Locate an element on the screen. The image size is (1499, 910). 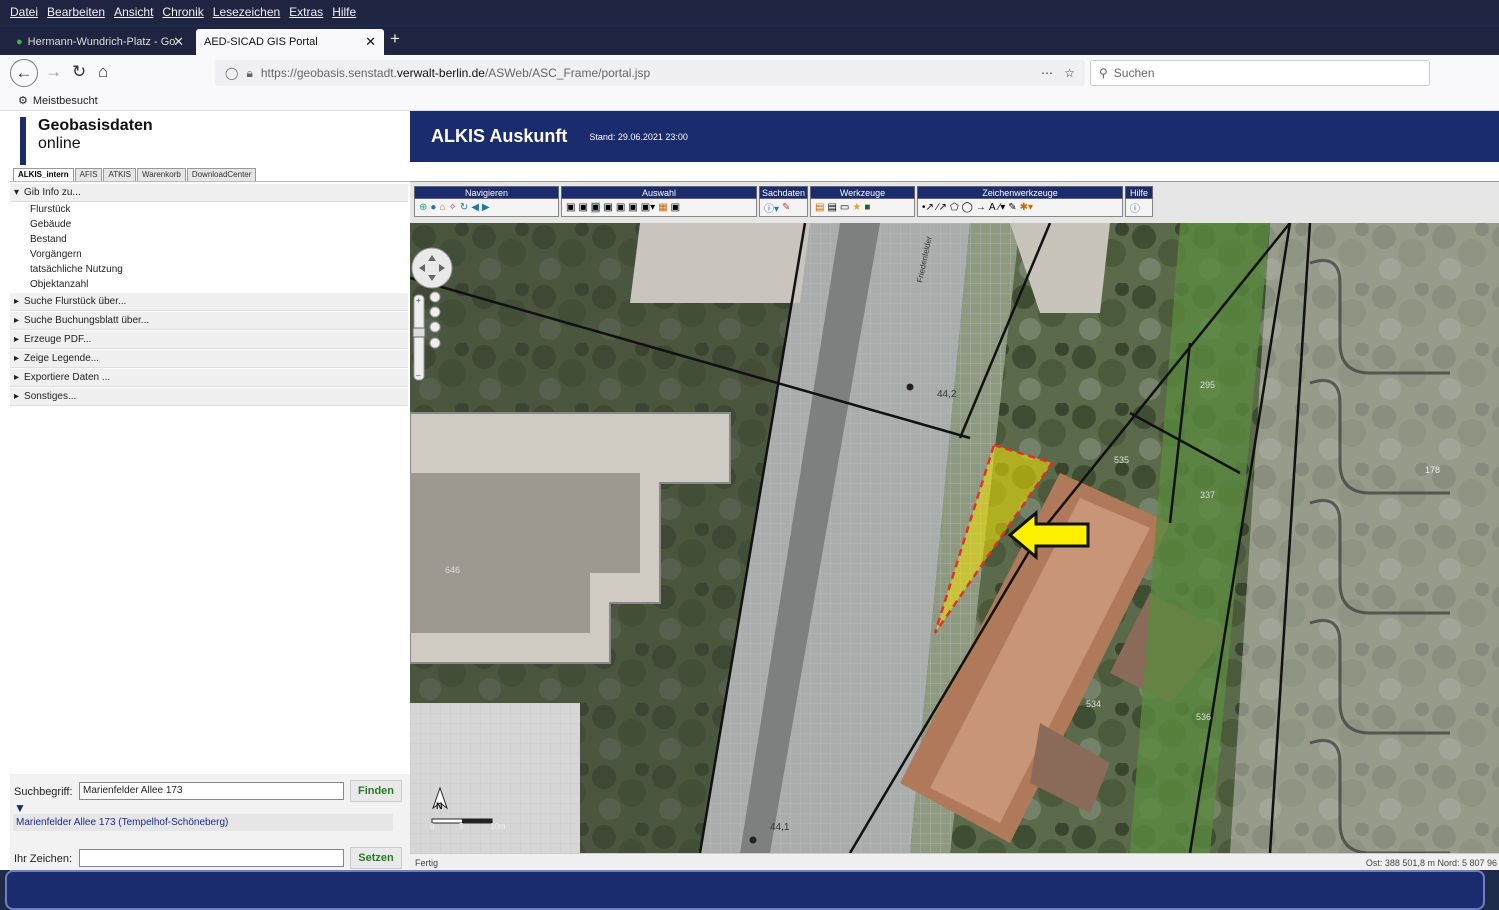
menu-hilfe: Hilfe is located at coordinates (344, 12).